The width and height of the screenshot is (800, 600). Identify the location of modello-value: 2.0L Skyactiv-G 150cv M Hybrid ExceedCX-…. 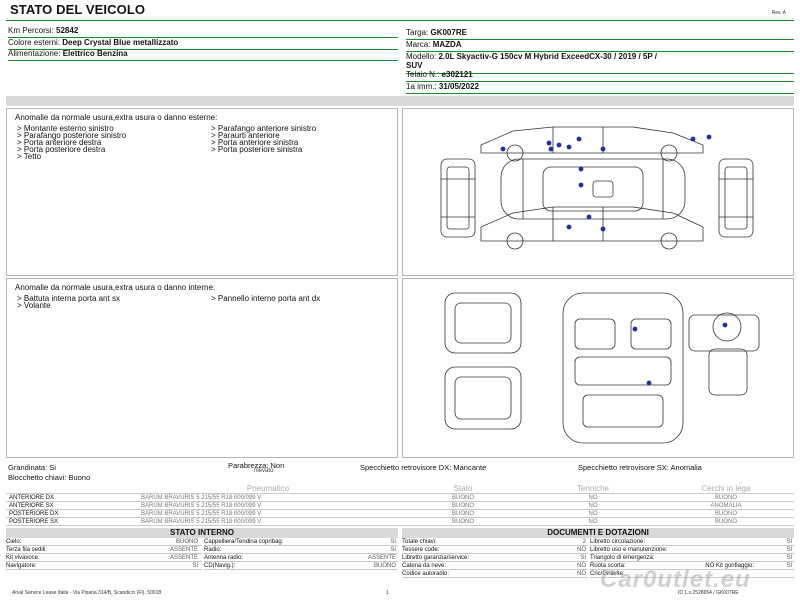
(547, 56).